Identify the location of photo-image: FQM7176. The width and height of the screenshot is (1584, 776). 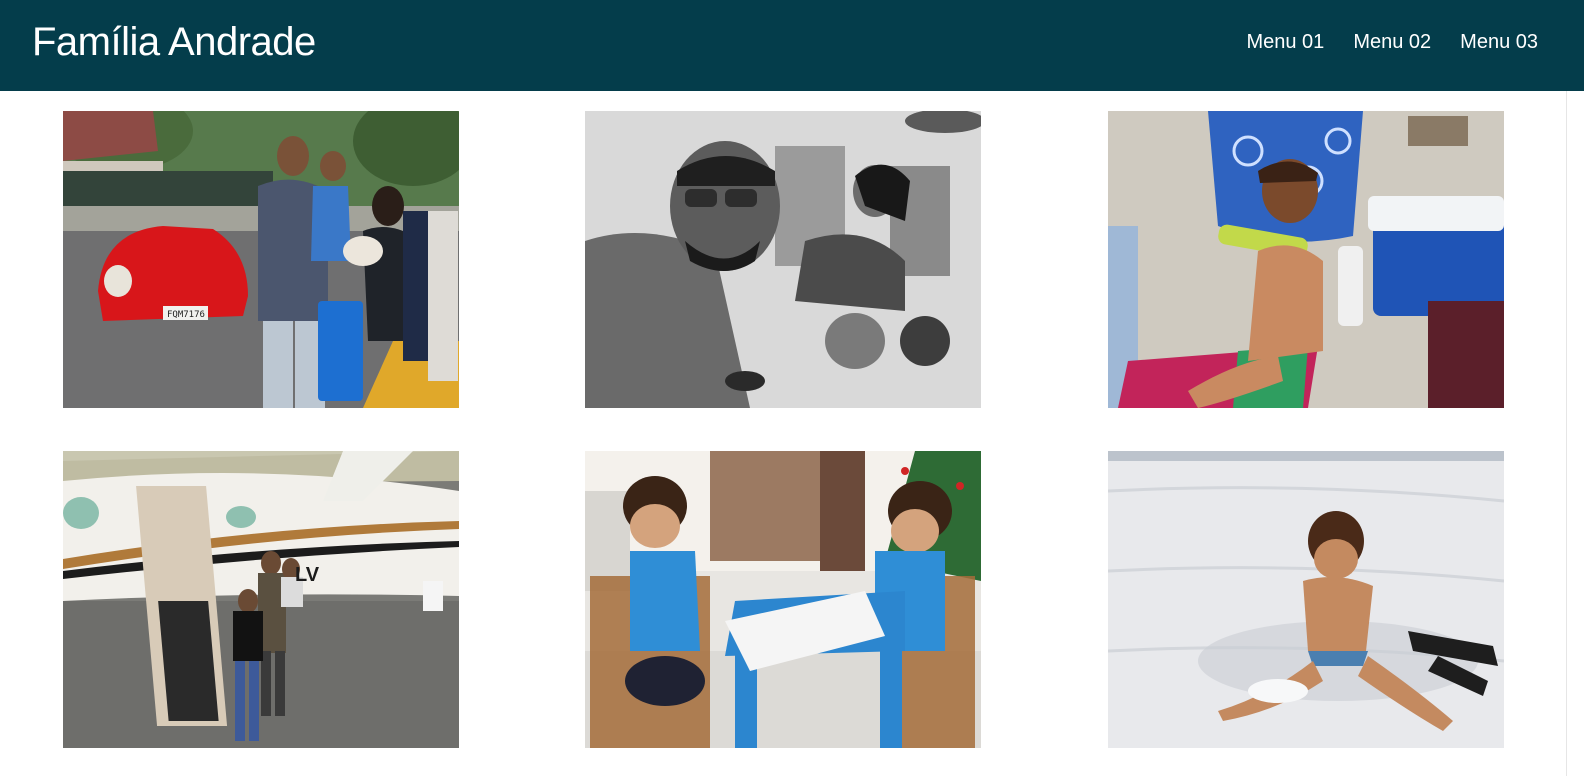
(261, 259).